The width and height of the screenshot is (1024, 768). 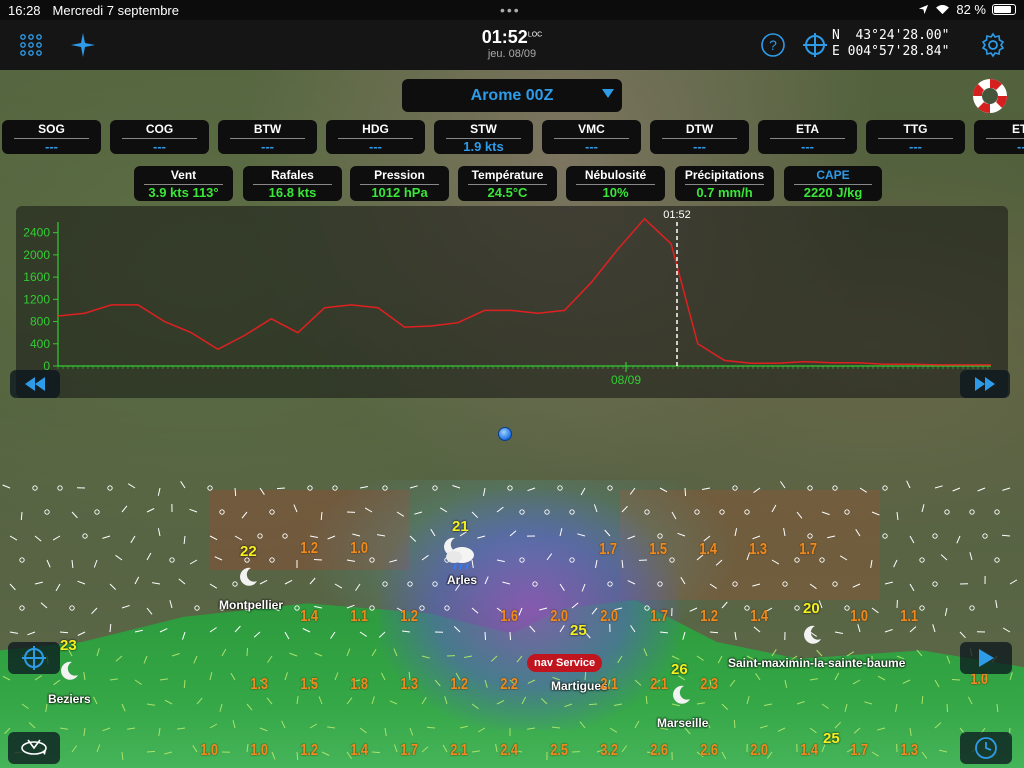 I want to click on city-label: Martigues, so click(x=579, y=686).